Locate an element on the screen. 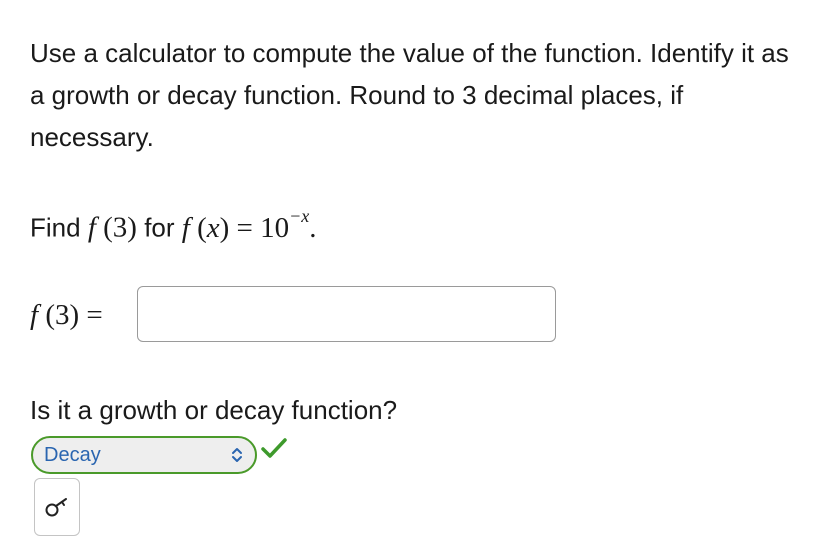  symbol-palette-button is located at coordinates (57, 507).